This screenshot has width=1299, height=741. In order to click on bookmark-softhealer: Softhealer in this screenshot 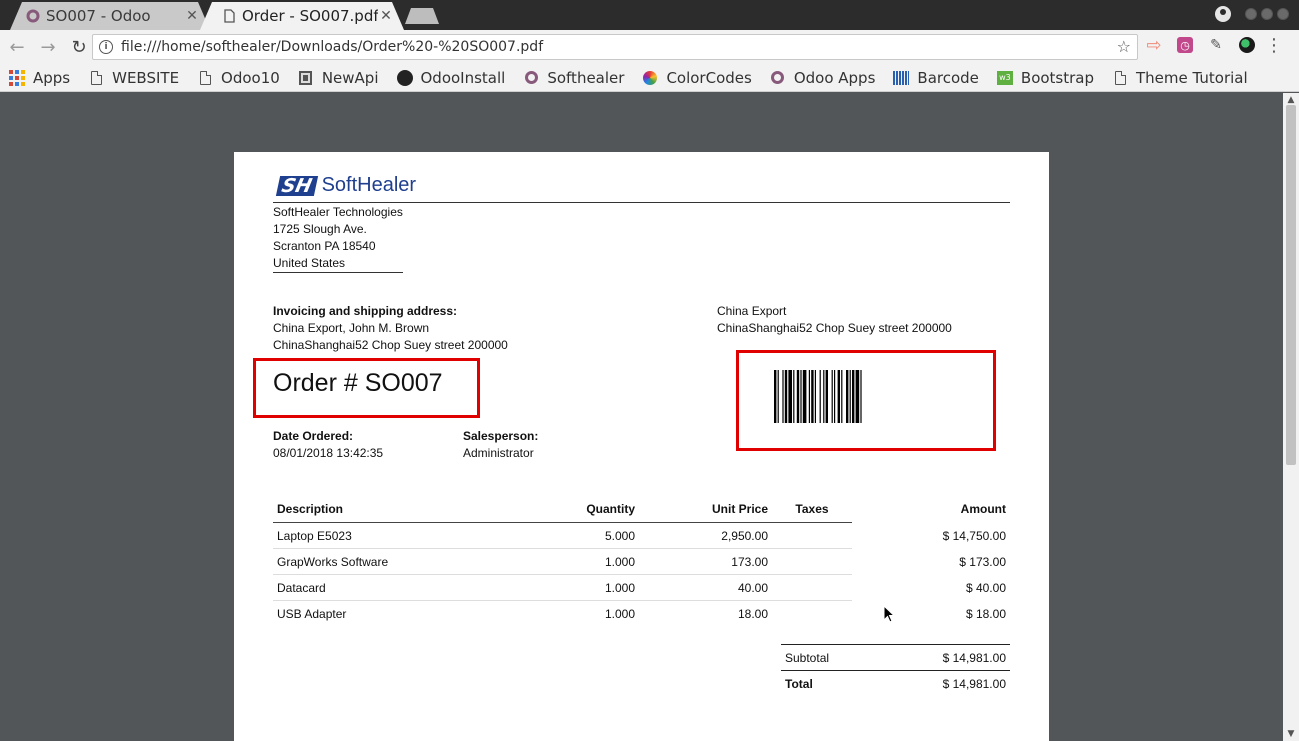, I will do `click(573, 78)`.